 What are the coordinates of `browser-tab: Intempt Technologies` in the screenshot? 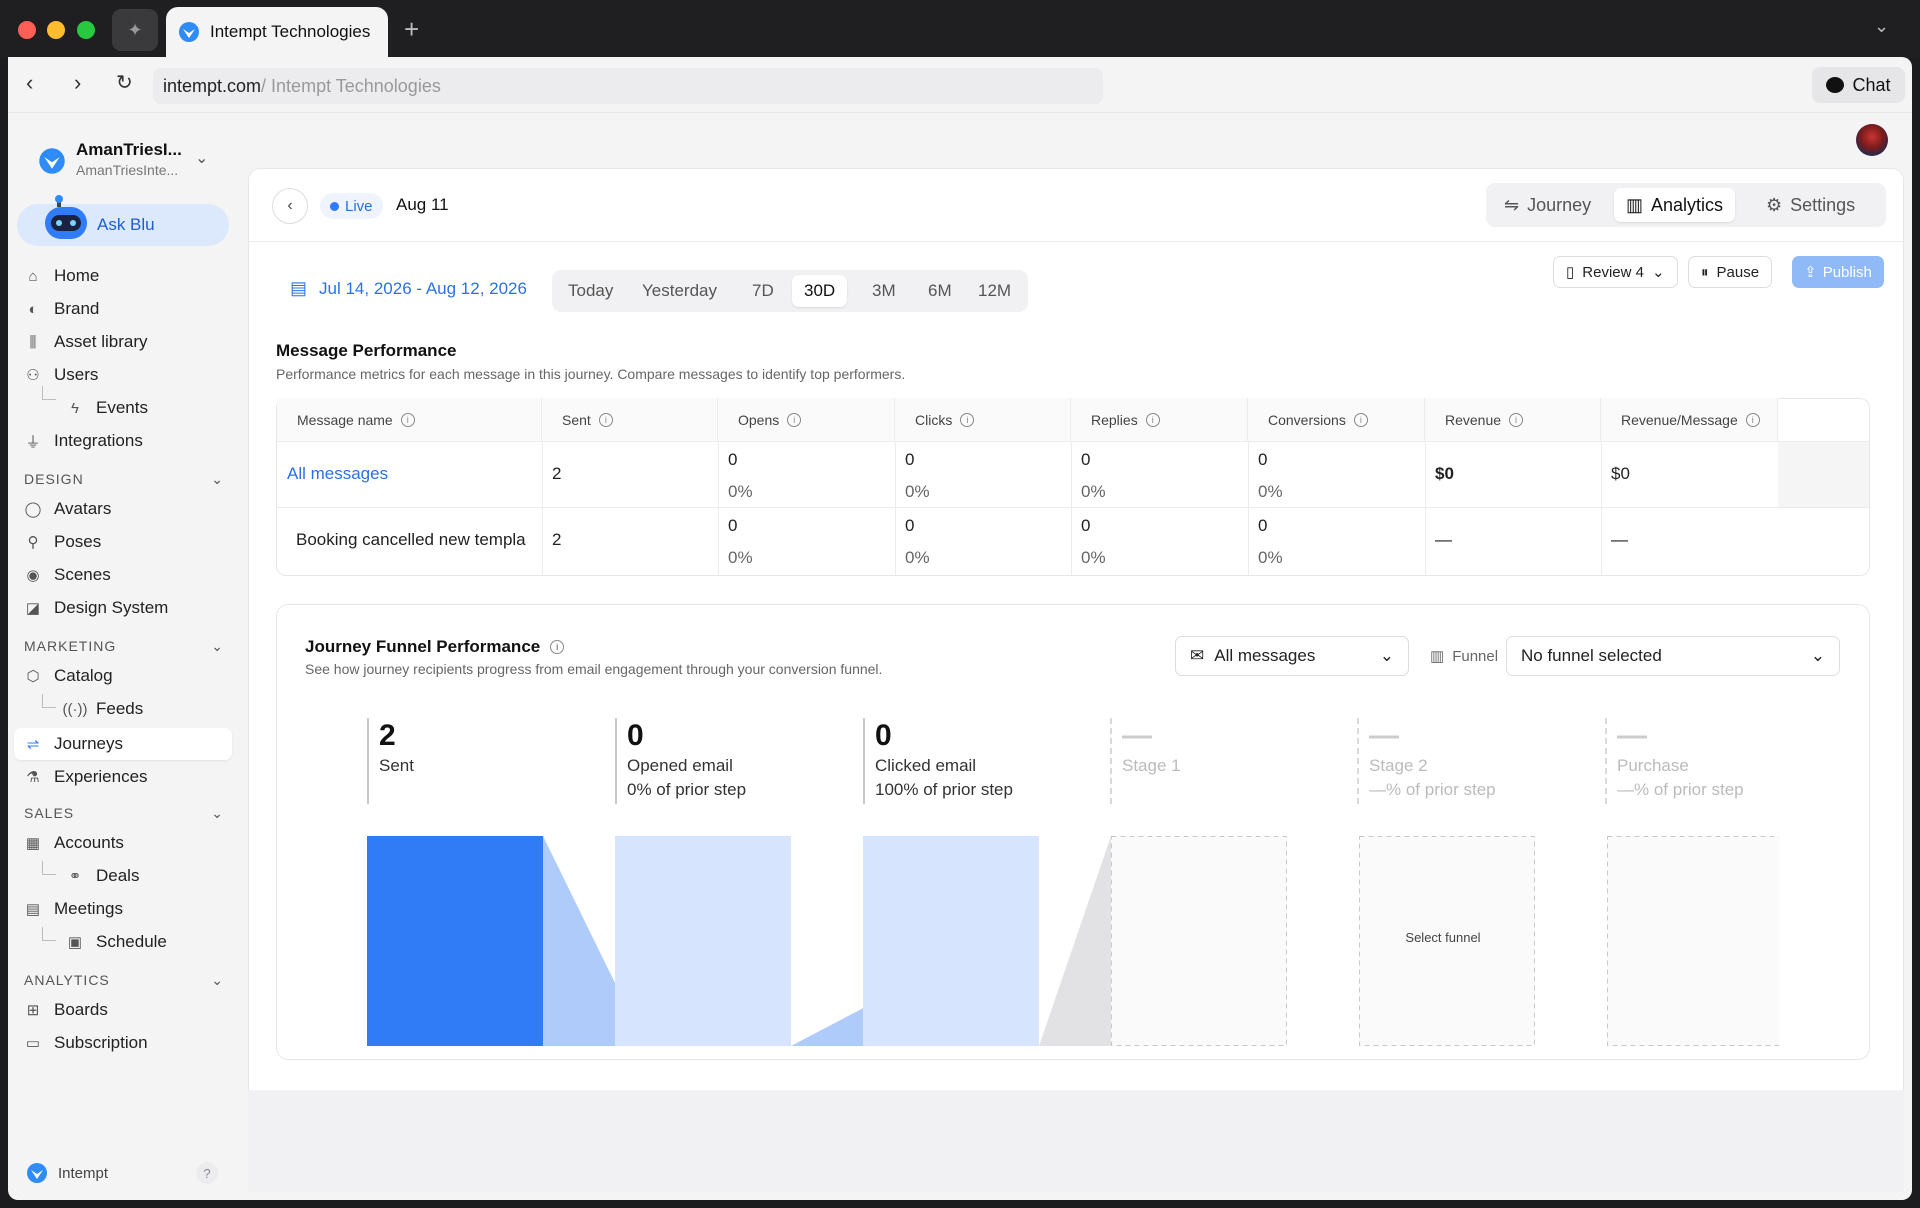 It's located at (277, 32).